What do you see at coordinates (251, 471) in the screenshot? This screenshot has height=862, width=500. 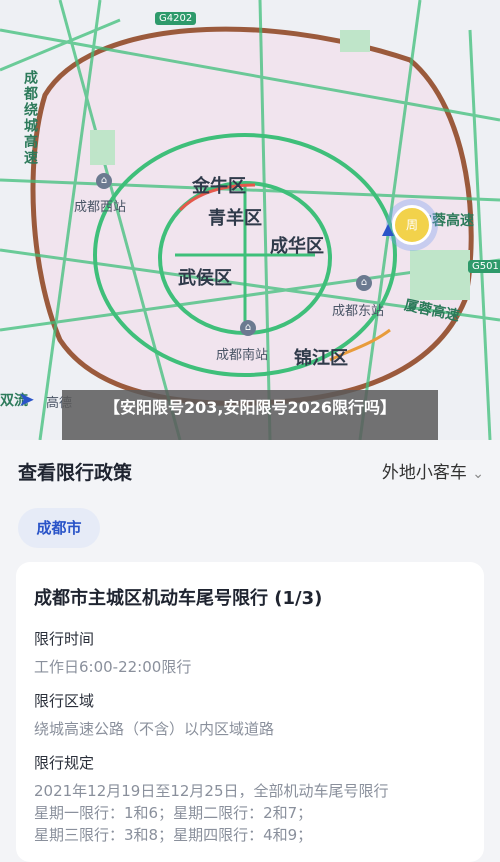 I see `policy-header: 查看限行政策 外地小客车 ⌄` at bounding box center [251, 471].